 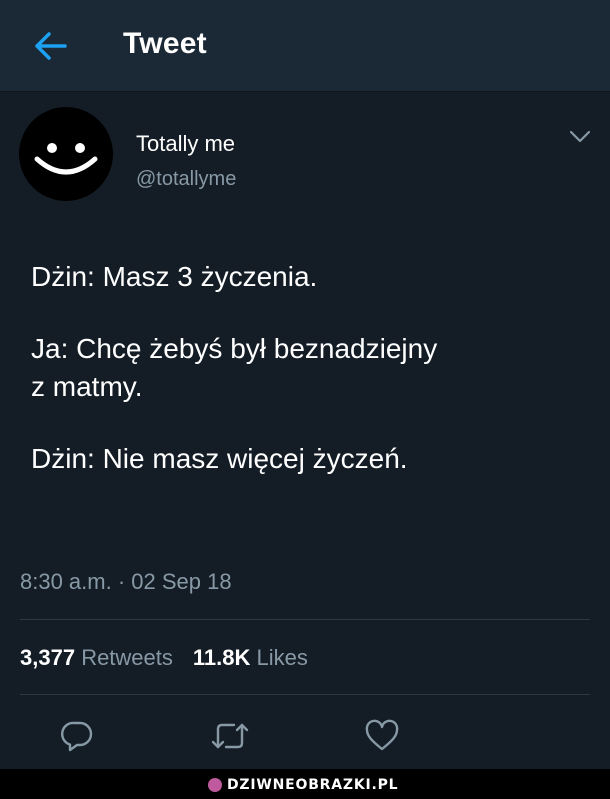 I want to click on page-title: Tweet, so click(x=165, y=43).